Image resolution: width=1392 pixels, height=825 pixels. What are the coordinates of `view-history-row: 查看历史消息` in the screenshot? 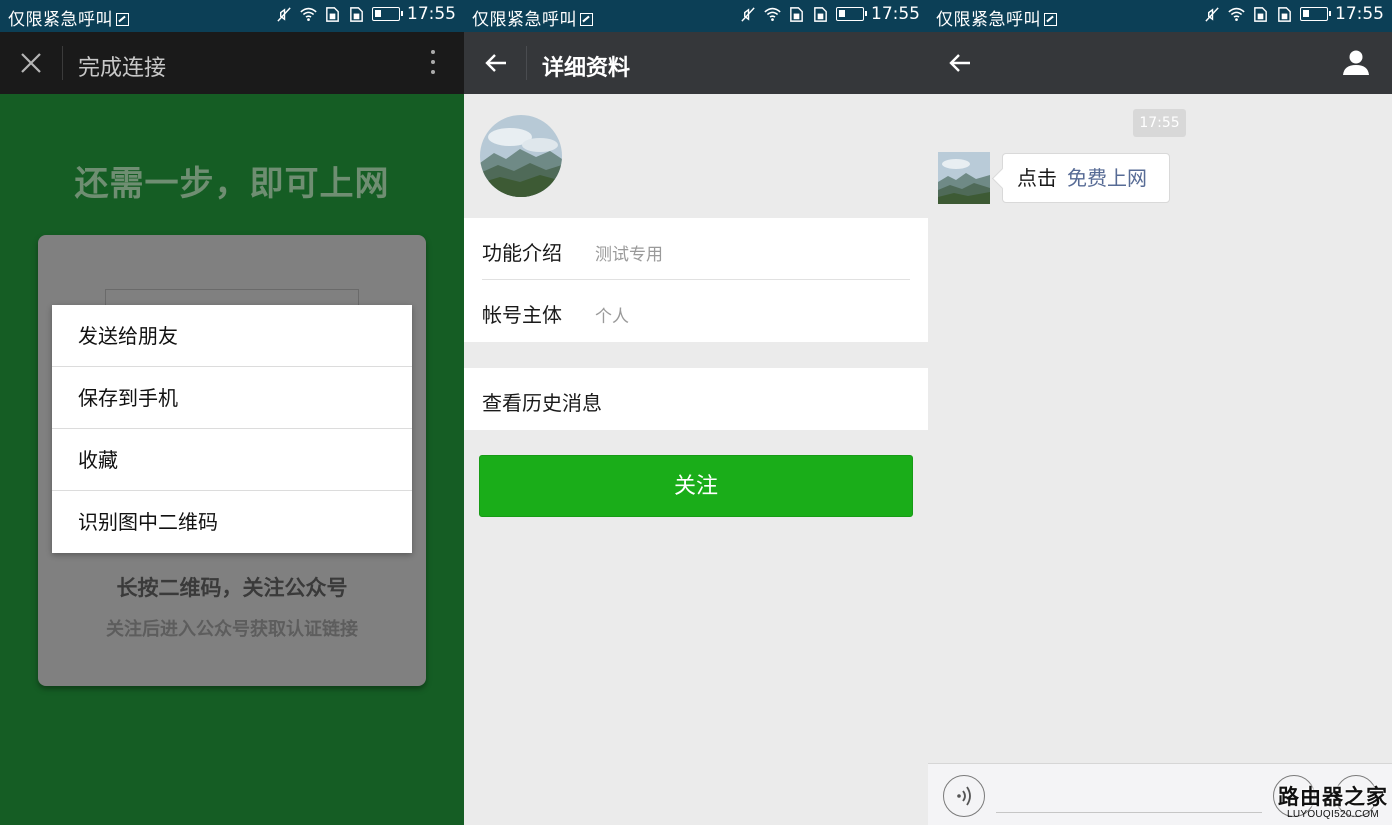 It's located at (696, 399).